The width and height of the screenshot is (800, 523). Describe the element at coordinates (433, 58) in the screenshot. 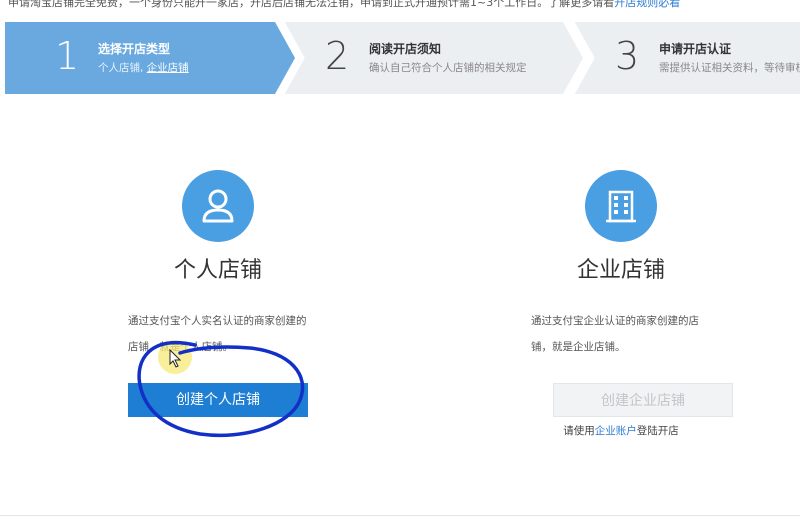

I see `step-2: 2 阅读开店须知 确认自己符合个人店铺的相关规定` at that location.